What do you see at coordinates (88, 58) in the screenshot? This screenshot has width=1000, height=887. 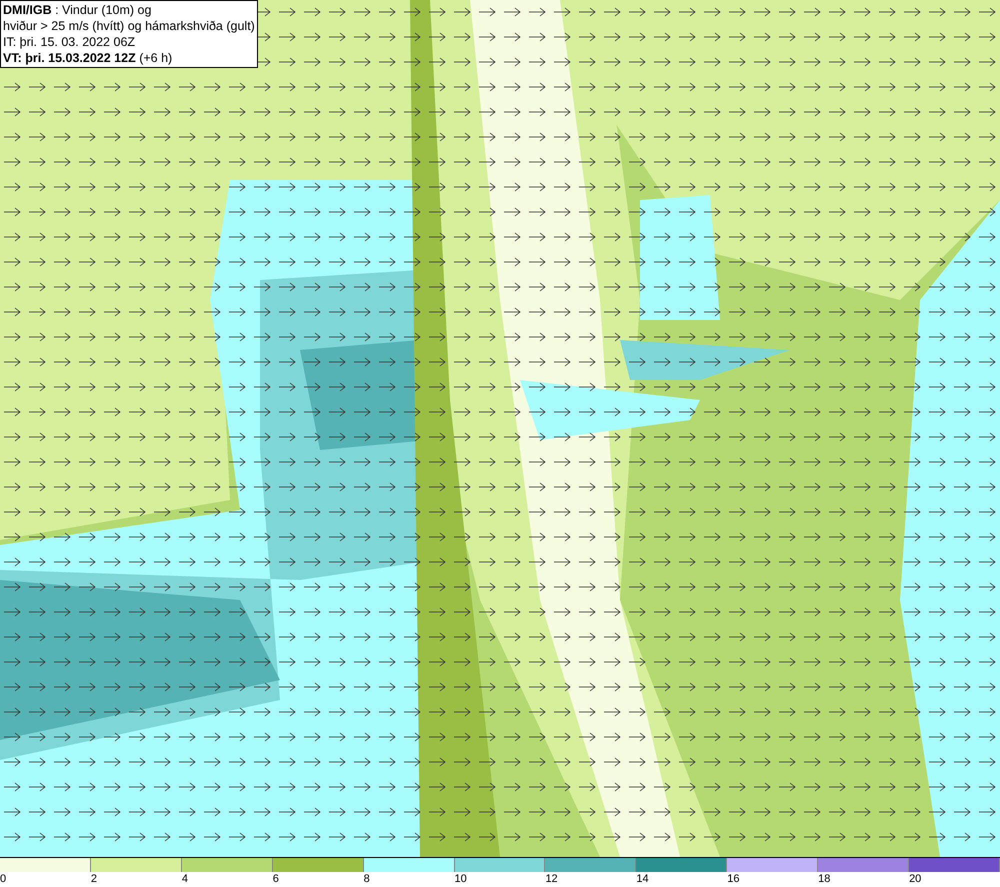 I see `info-text: VT: þri. 15.03.2022 12Z (+6 h)` at bounding box center [88, 58].